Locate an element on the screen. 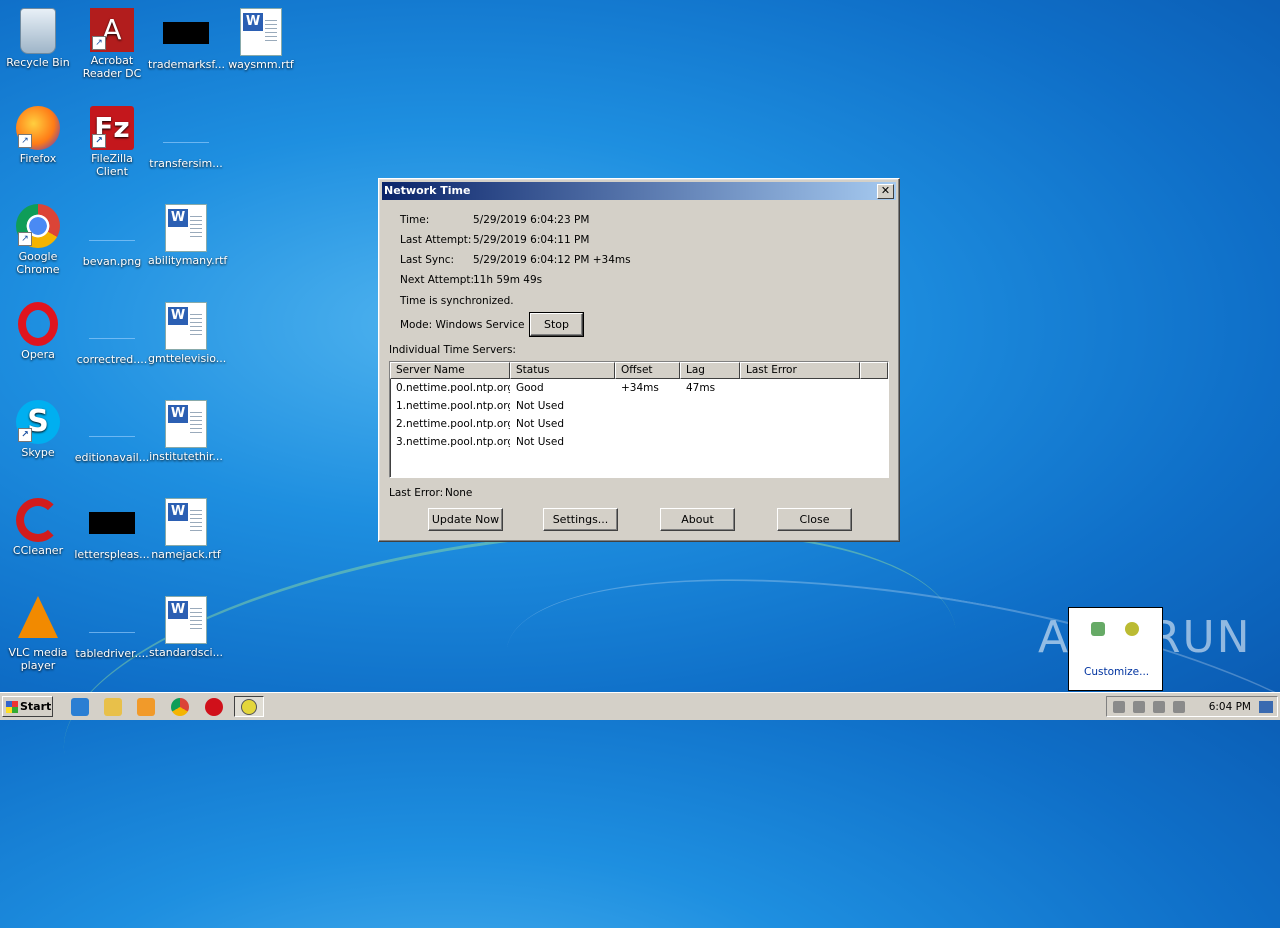 This screenshot has height=928, width=1280. start-button: Start is located at coordinates (27, 706).